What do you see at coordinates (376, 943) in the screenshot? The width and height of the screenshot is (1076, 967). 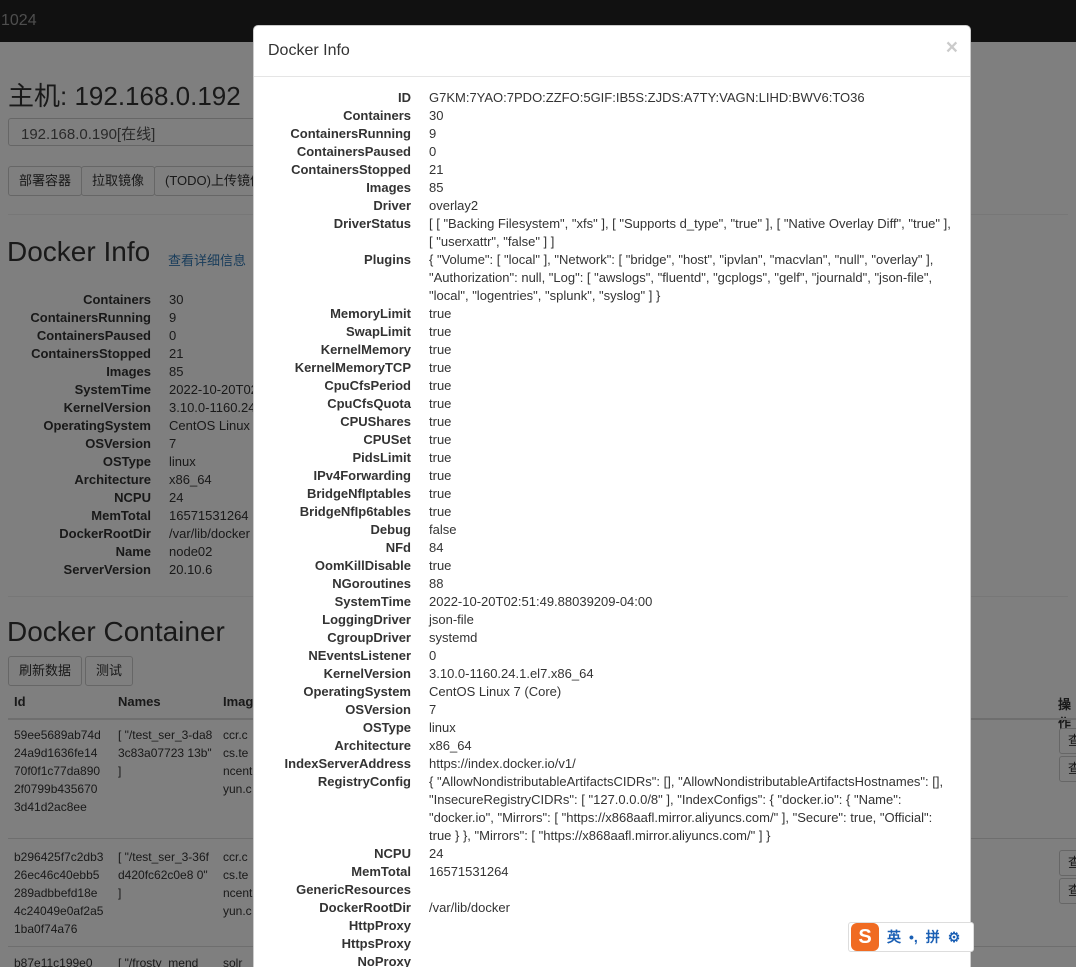 I see `info-key: HttpsProxy` at bounding box center [376, 943].